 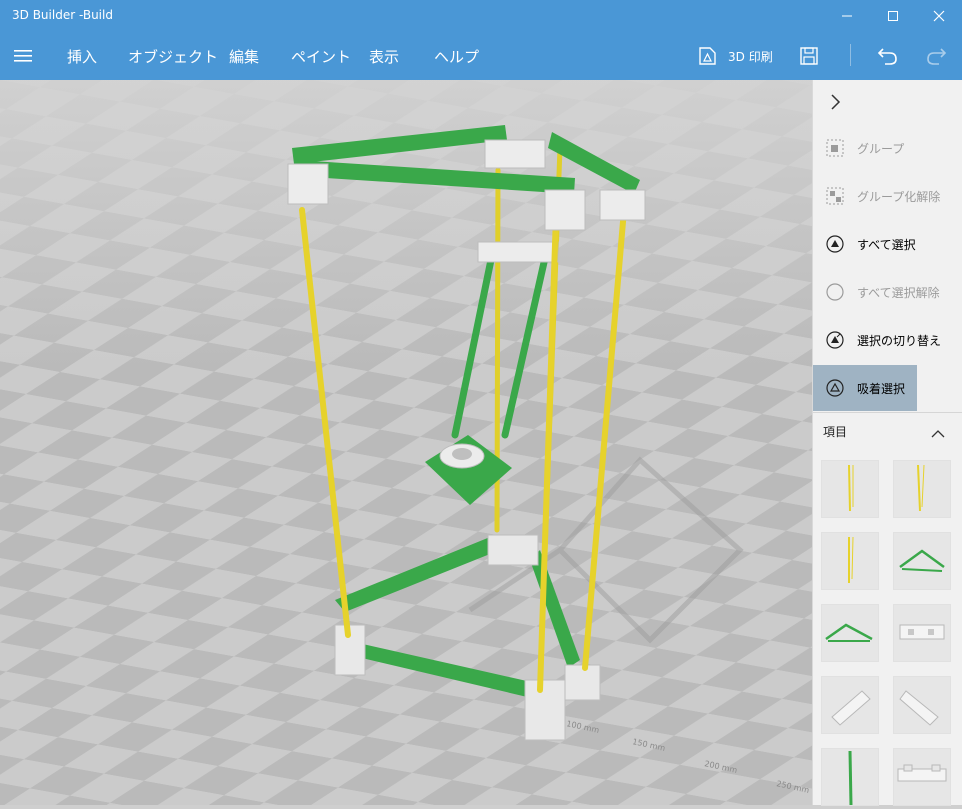 I want to click on items-header: 項目, so click(x=835, y=432).